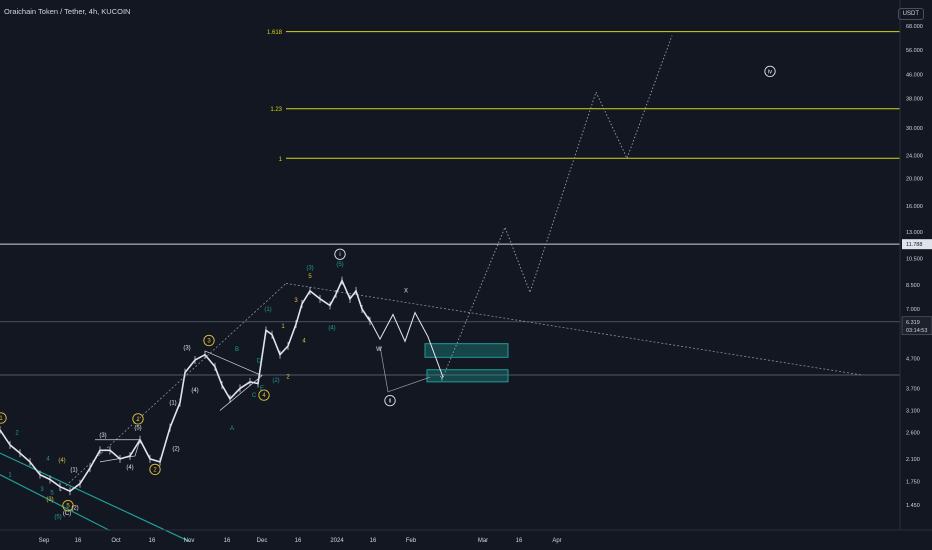 The width and height of the screenshot is (932, 550). Describe the element at coordinates (913, 483) in the screenshot. I see `y-tick-label-18: 1.750` at that location.